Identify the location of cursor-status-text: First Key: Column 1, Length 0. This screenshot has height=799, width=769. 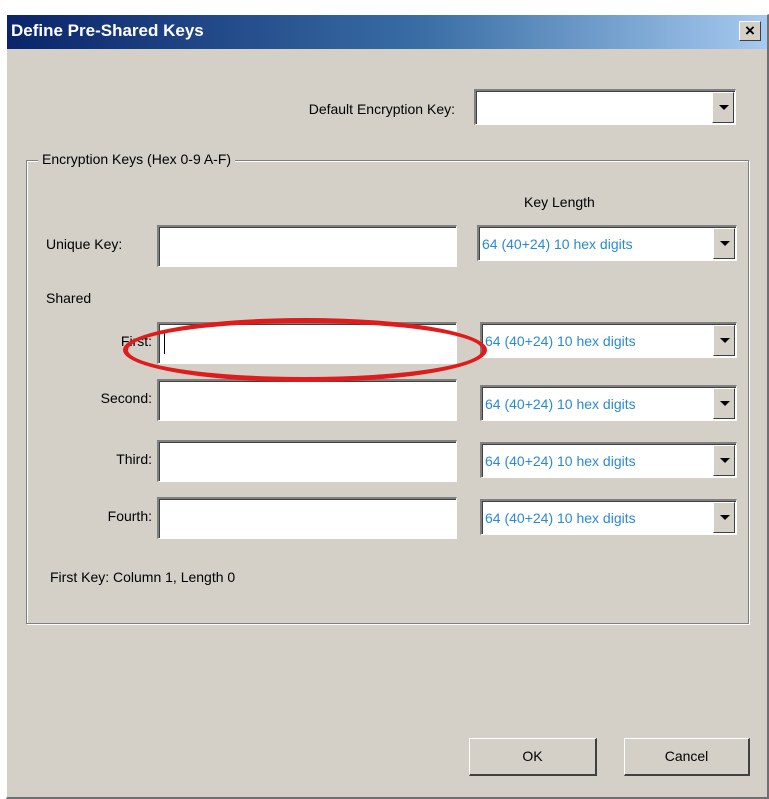
(143, 577).